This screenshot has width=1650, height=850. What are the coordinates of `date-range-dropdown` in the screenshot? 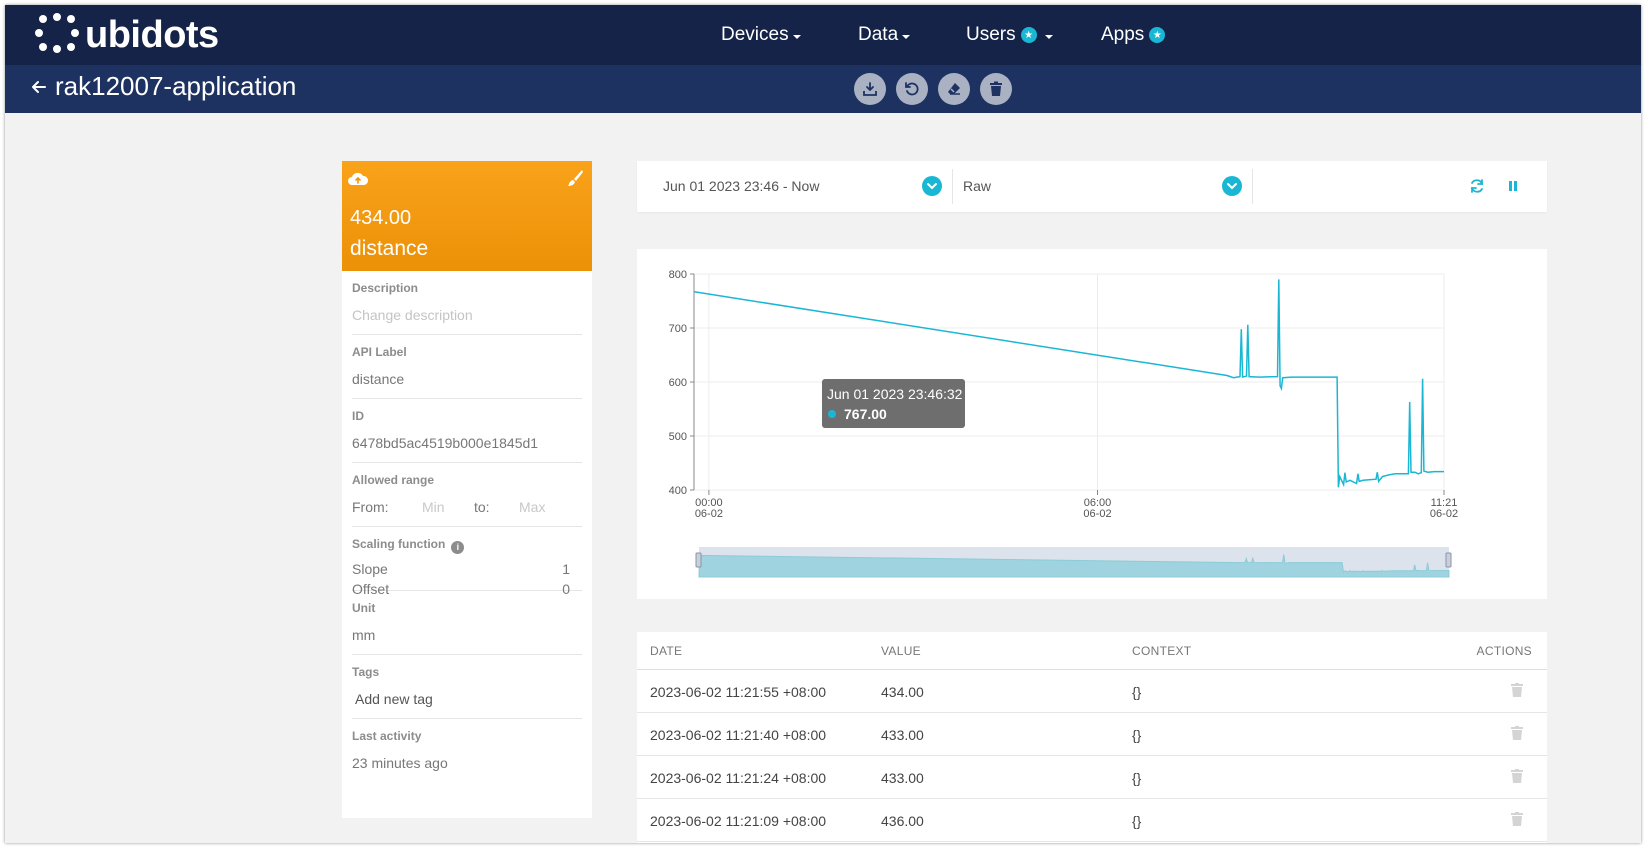 It's located at (932, 186).